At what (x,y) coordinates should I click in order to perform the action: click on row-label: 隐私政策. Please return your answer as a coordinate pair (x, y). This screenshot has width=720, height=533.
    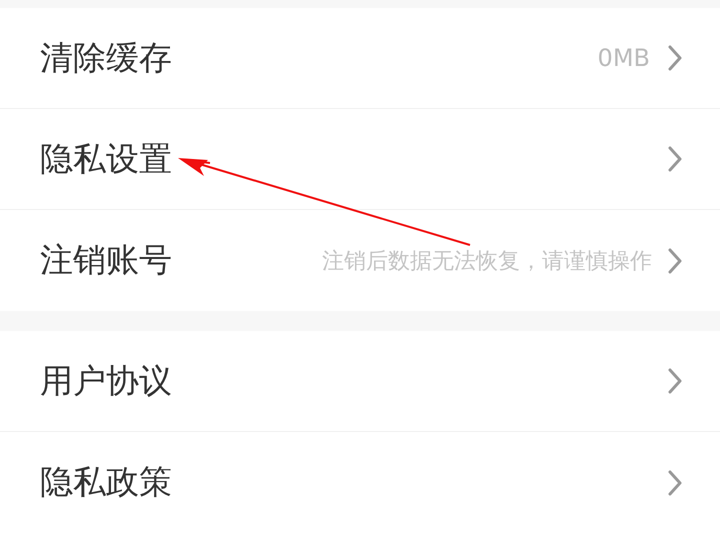
    Looking at the image, I should click on (106, 482).